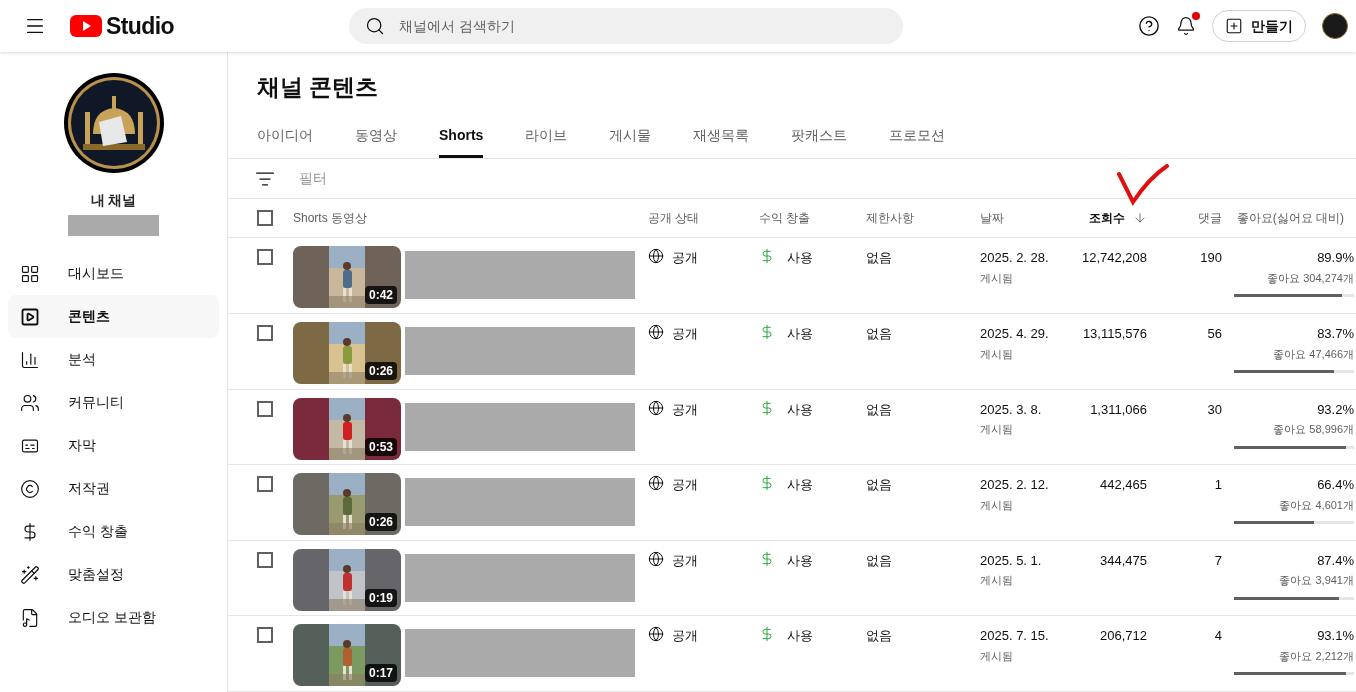  Describe the element at coordinates (1316, 656) in the screenshot. I see `likes-count: 좋아요 2,212개` at that location.